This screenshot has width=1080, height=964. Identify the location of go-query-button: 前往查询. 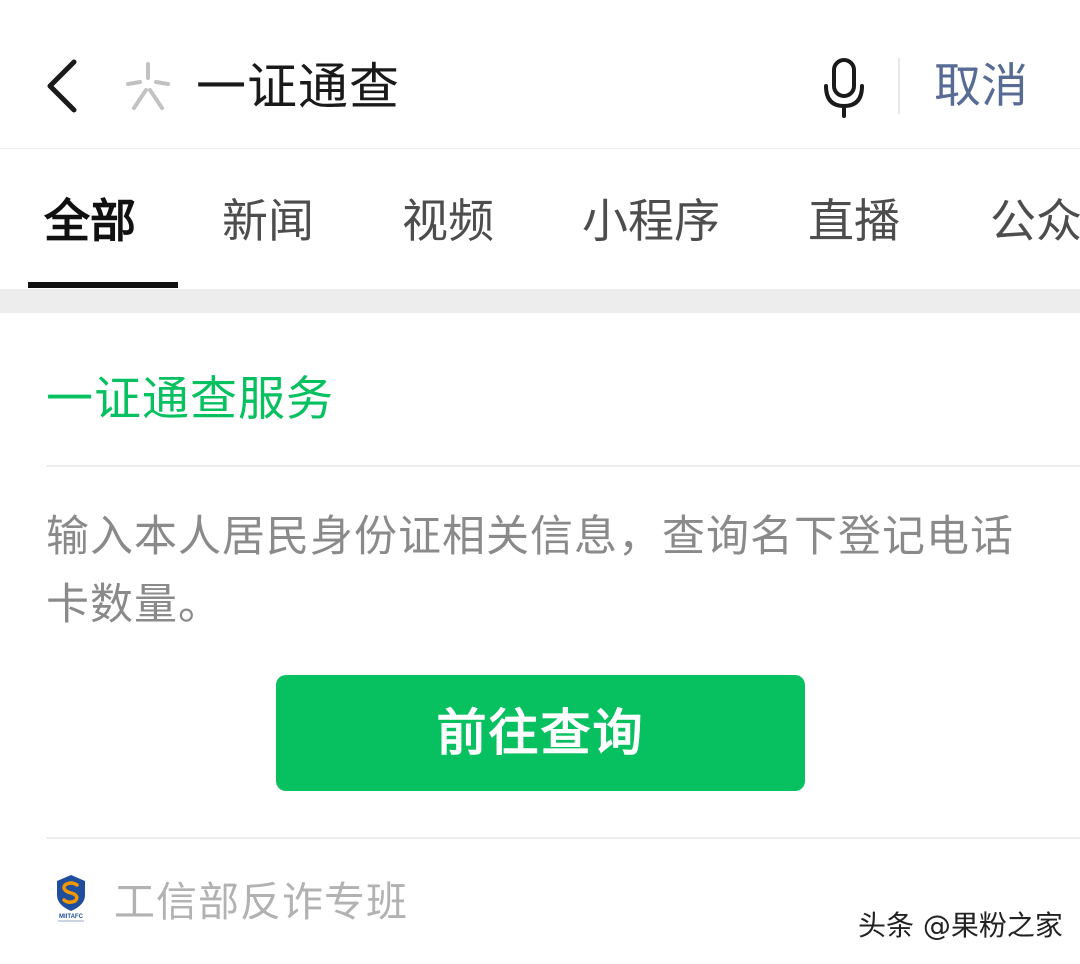
(540, 733).